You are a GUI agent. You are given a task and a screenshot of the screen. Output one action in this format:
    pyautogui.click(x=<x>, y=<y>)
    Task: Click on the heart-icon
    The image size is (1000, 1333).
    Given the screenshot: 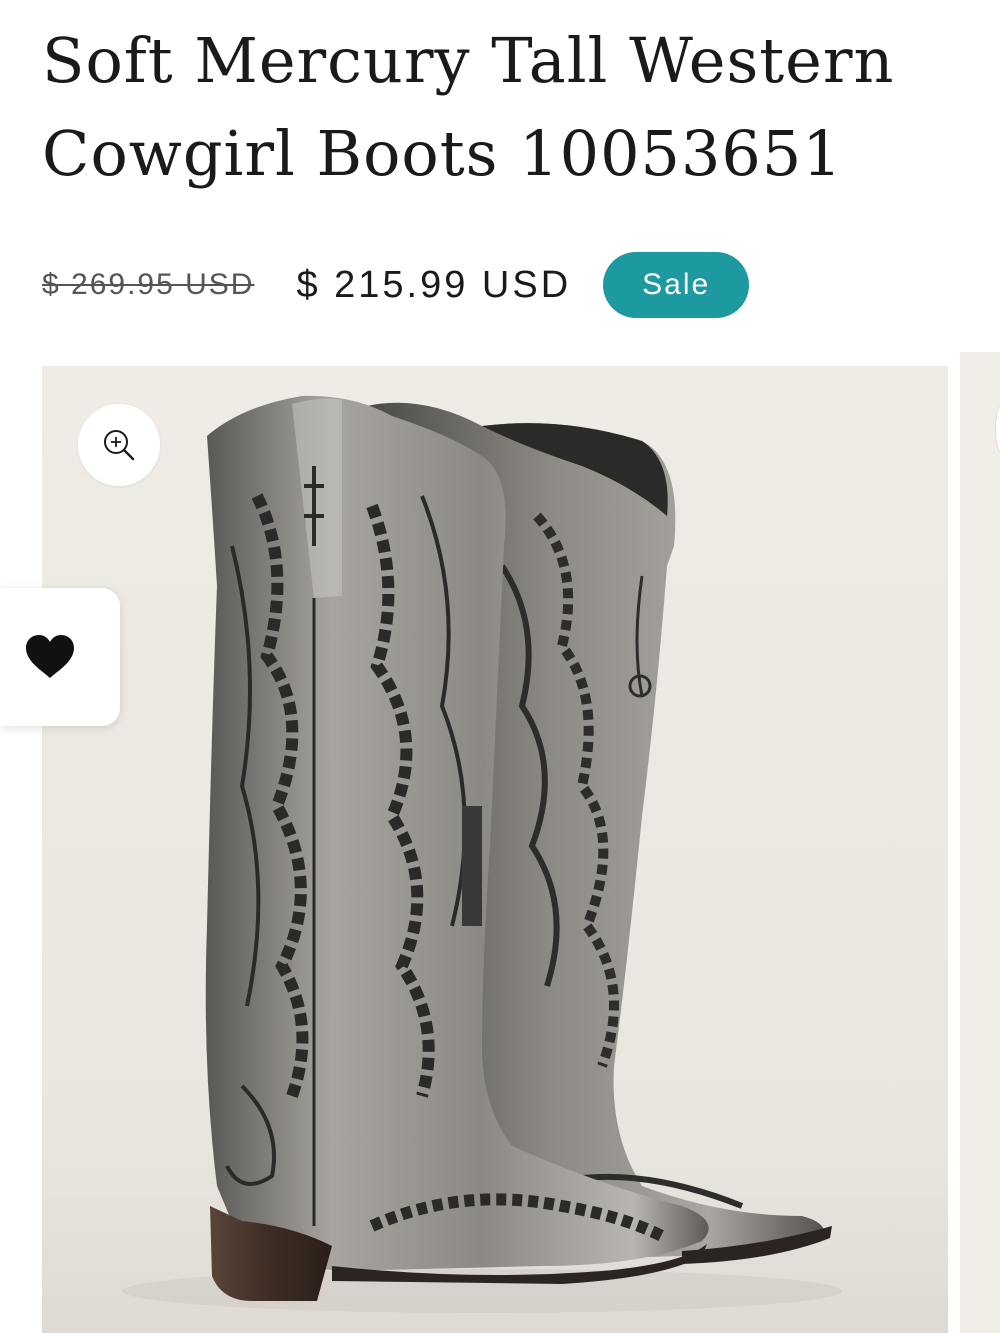 What is the action you would take?
    pyautogui.click(x=50, y=656)
    